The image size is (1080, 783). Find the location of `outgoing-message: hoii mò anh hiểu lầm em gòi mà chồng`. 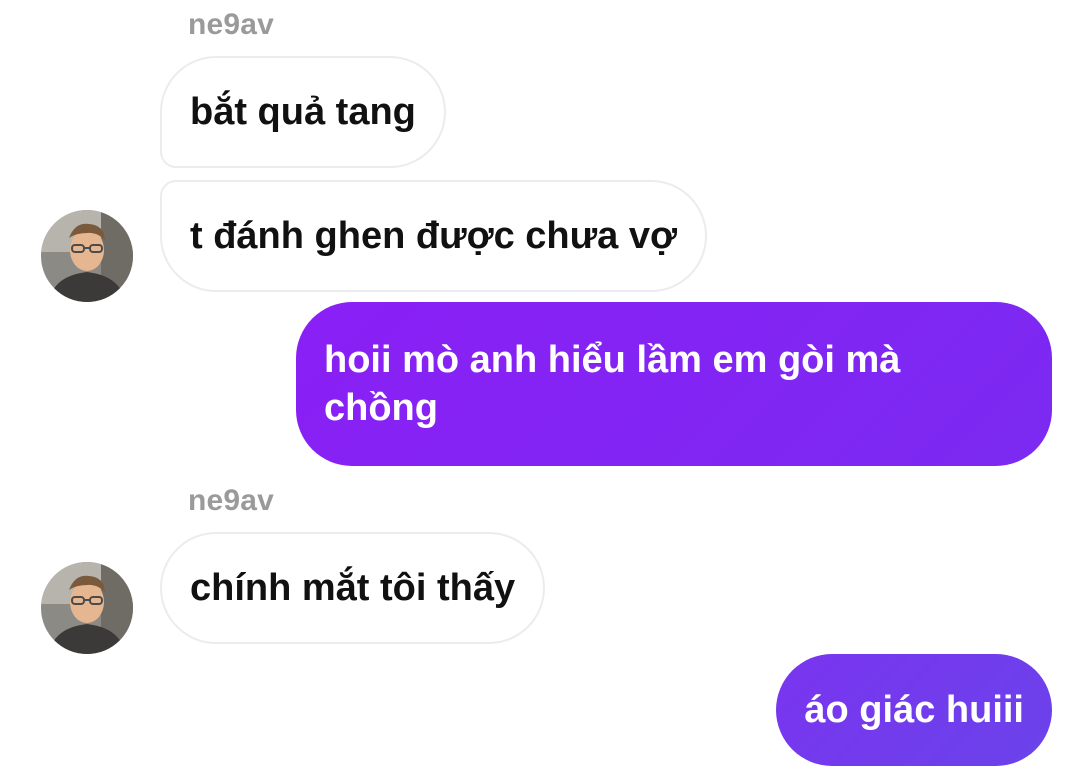

outgoing-message: hoii mò anh hiểu lầm em gòi mà chồng is located at coordinates (674, 384).